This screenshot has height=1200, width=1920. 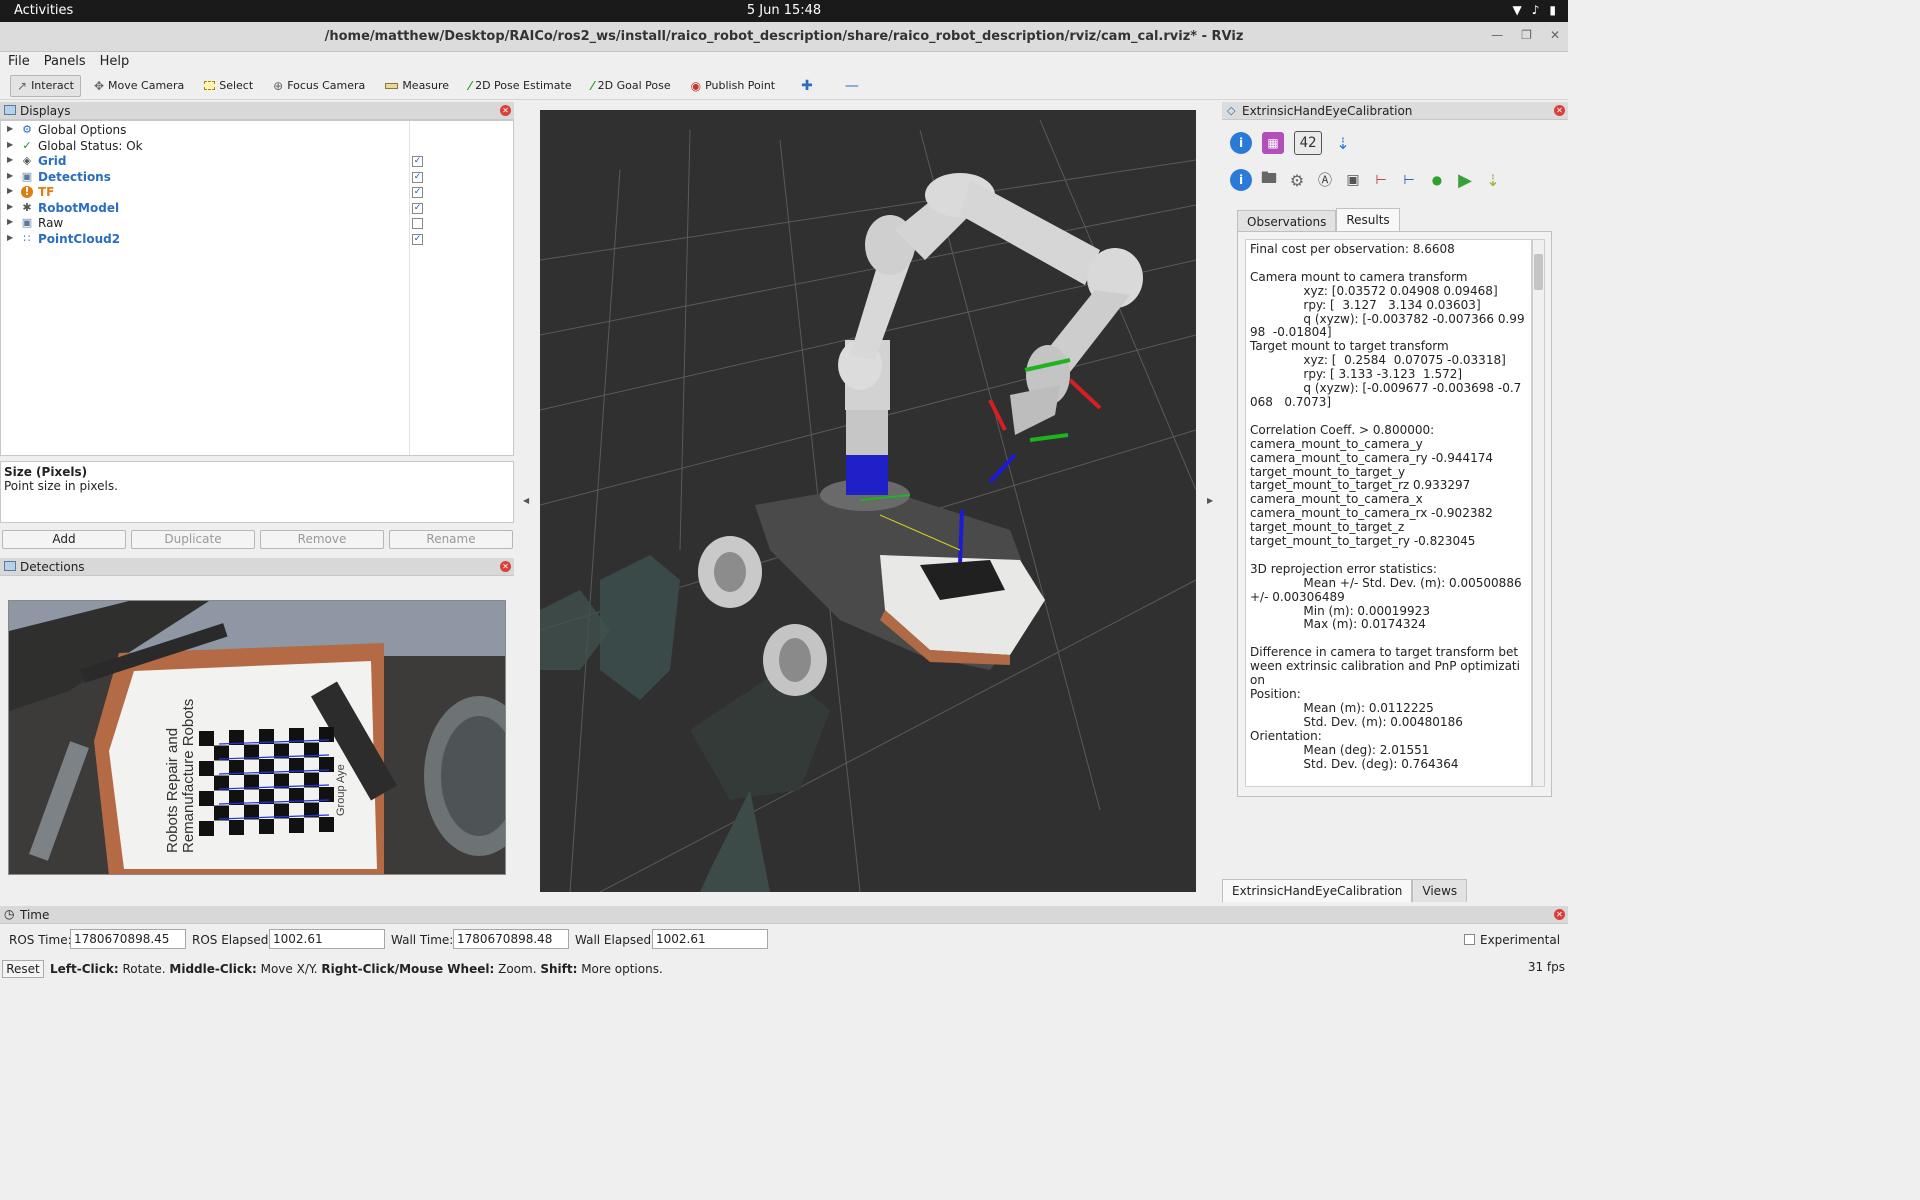 What do you see at coordinates (511, 939) in the screenshot?
I see `wall-time-field: 1780670898.48` at bounding box center [511, 939].